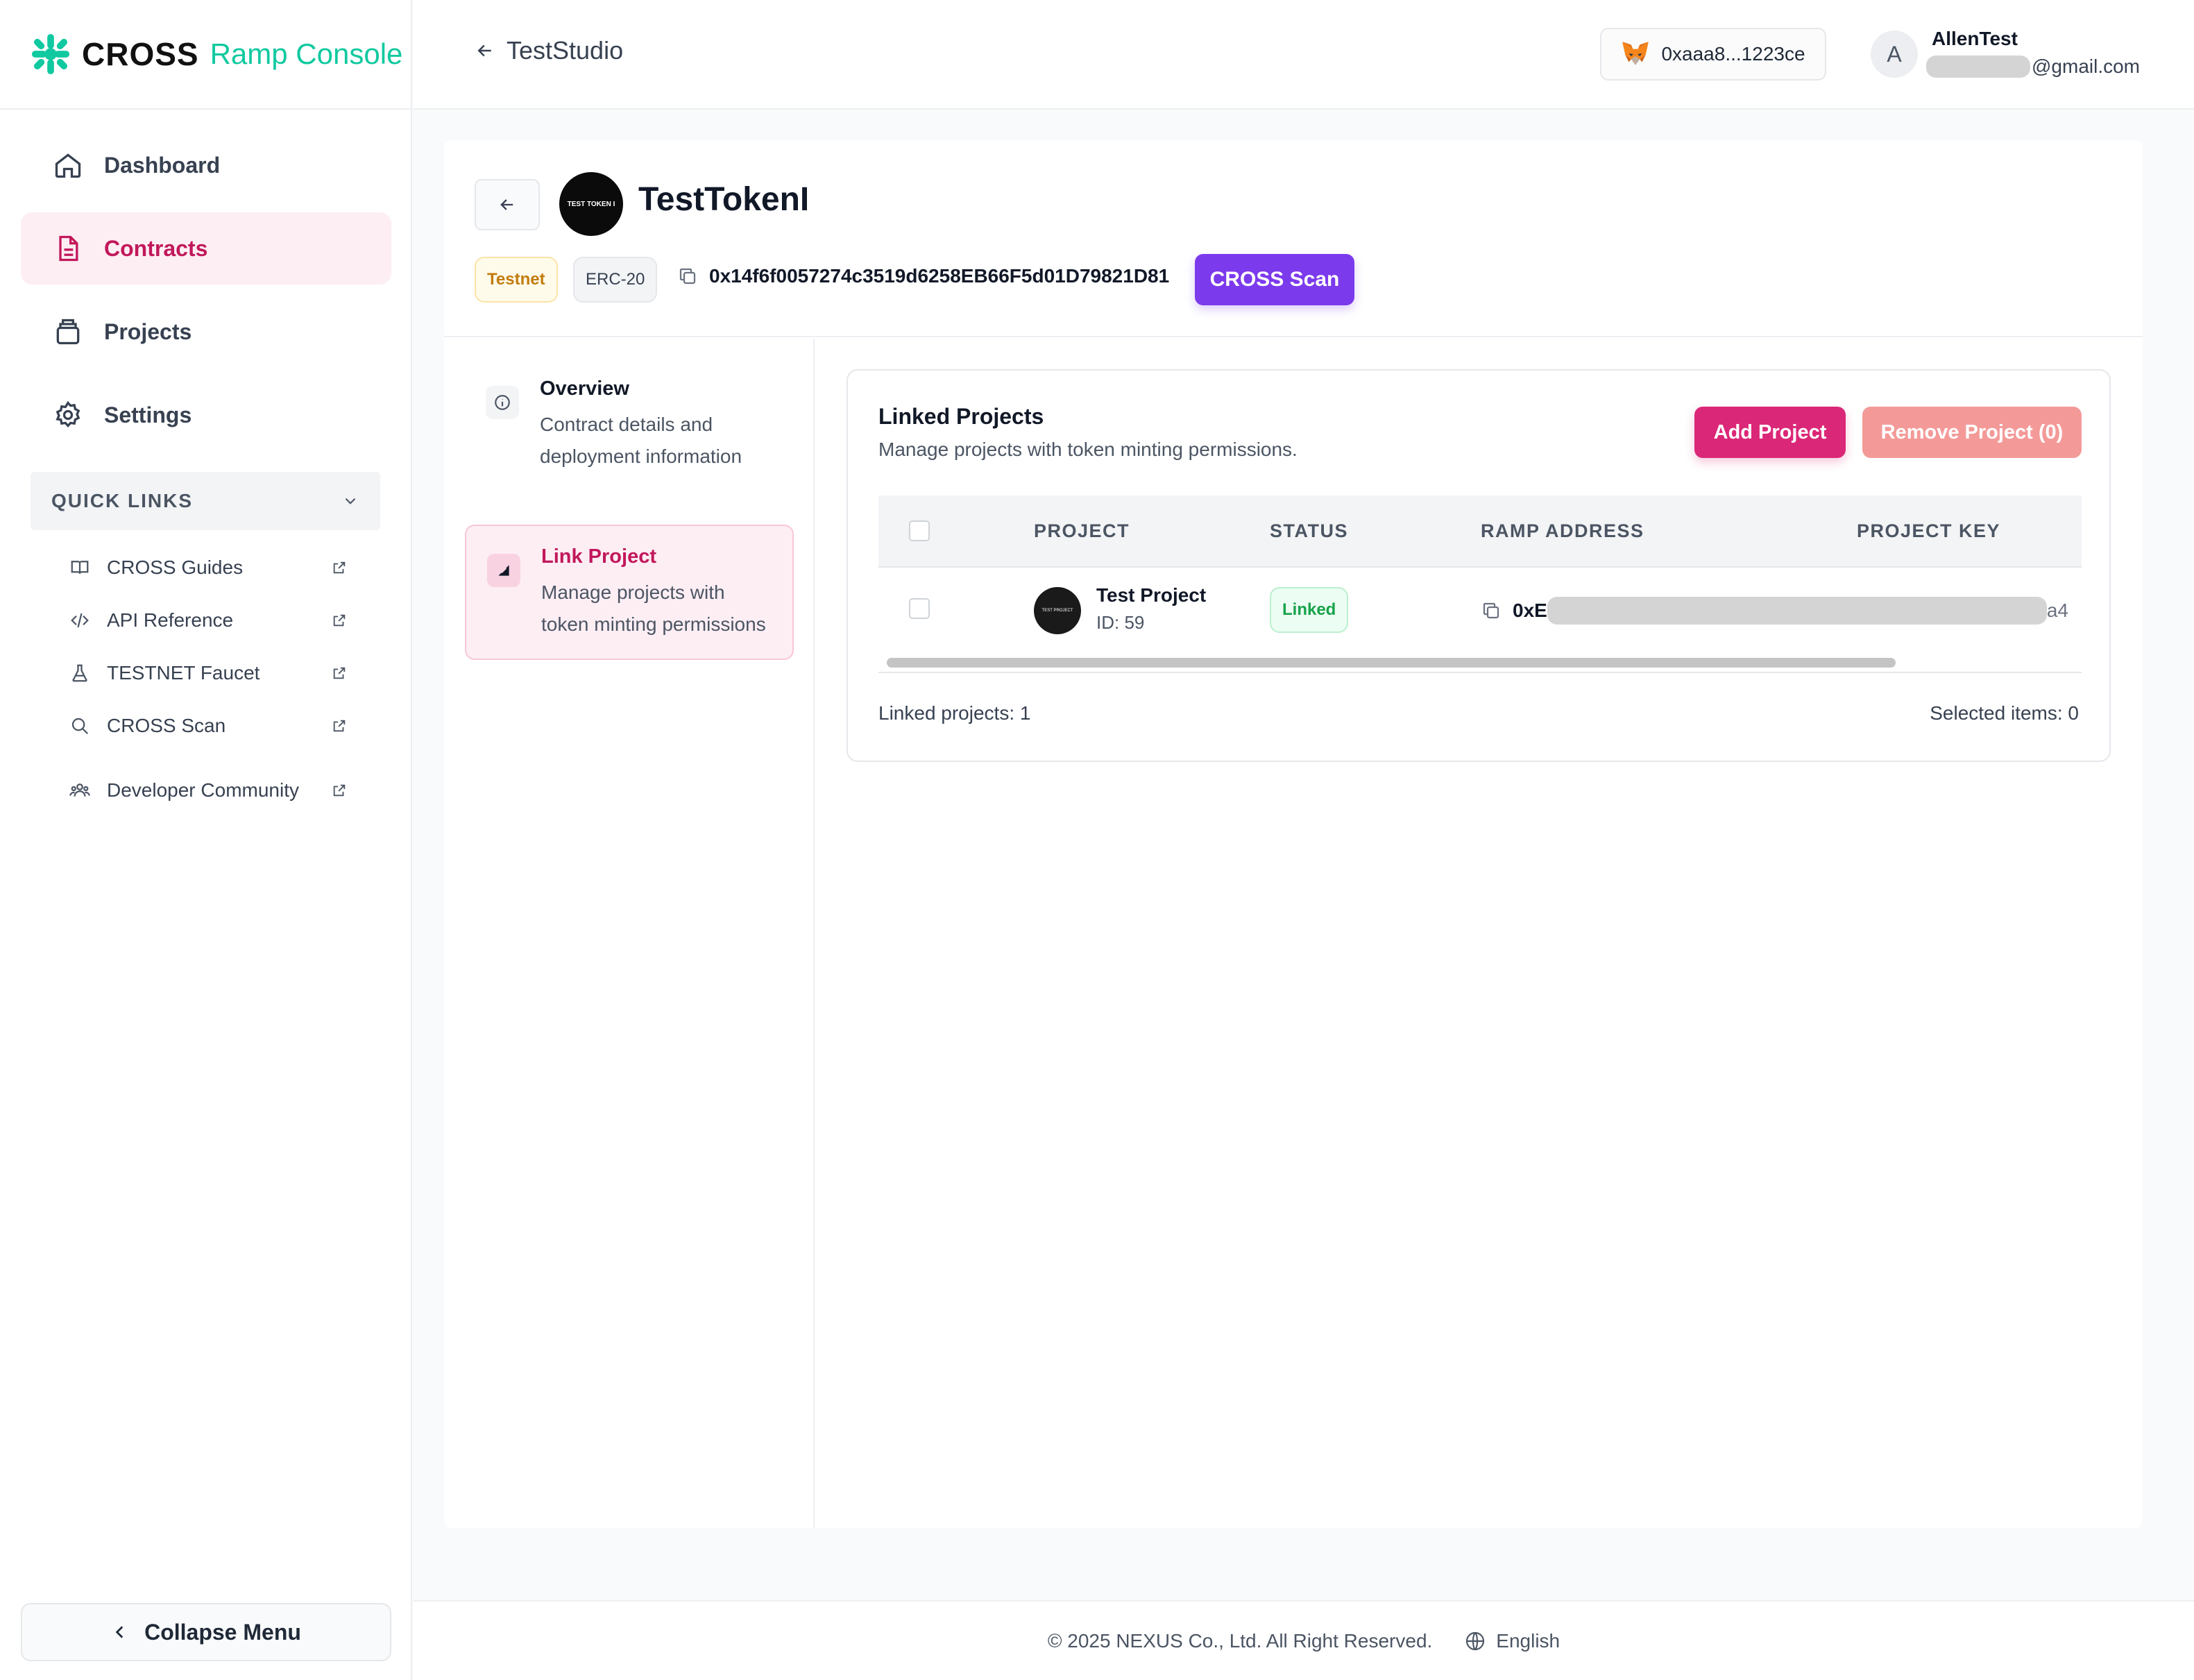 The height and width of the screenshot is (1680, 2194). I want to click on nav-label: Dashboard, so click(162, 165).